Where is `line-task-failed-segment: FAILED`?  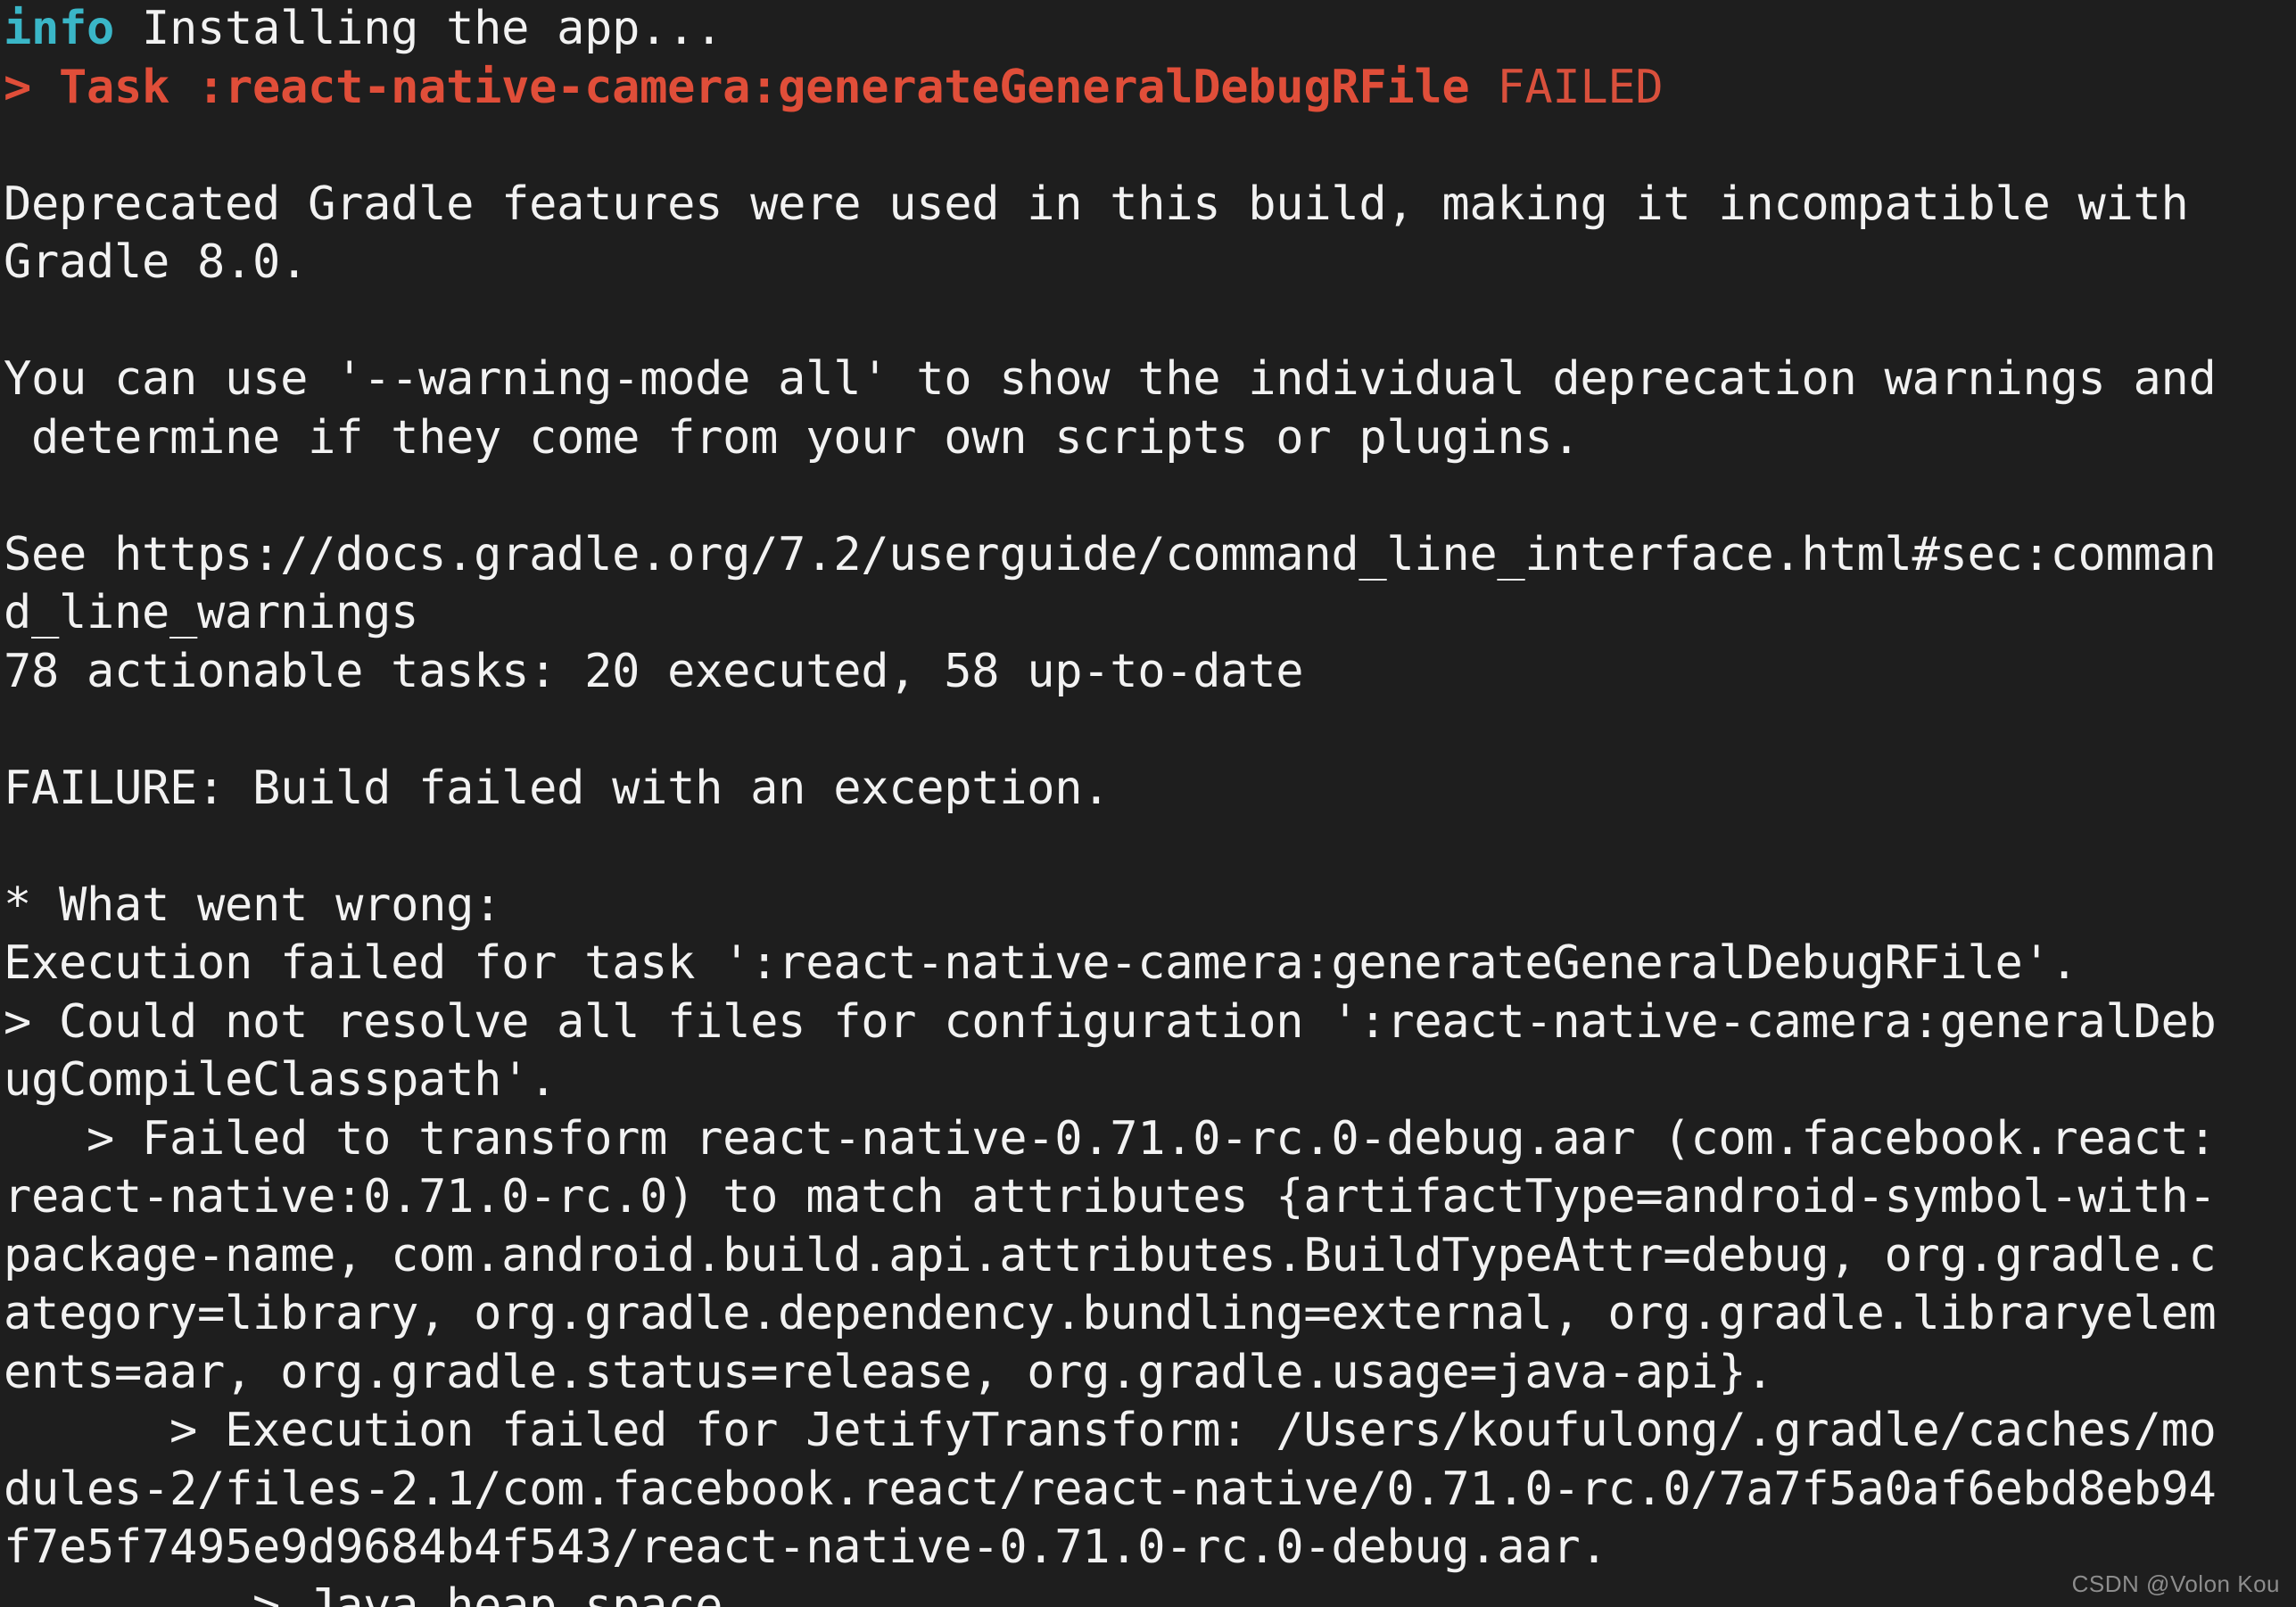 line-task-failed-segment: FAILED is located at coordinates (1566, 87).